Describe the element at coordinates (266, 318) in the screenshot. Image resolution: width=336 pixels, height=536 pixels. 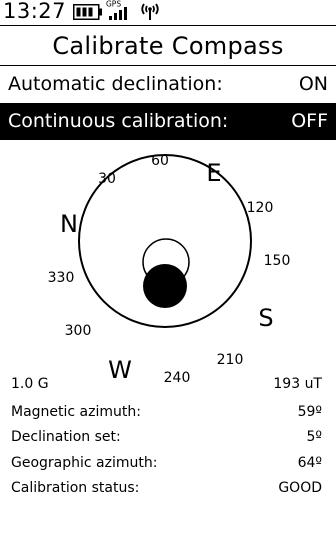
I see `cardinal-south: S` at that location.